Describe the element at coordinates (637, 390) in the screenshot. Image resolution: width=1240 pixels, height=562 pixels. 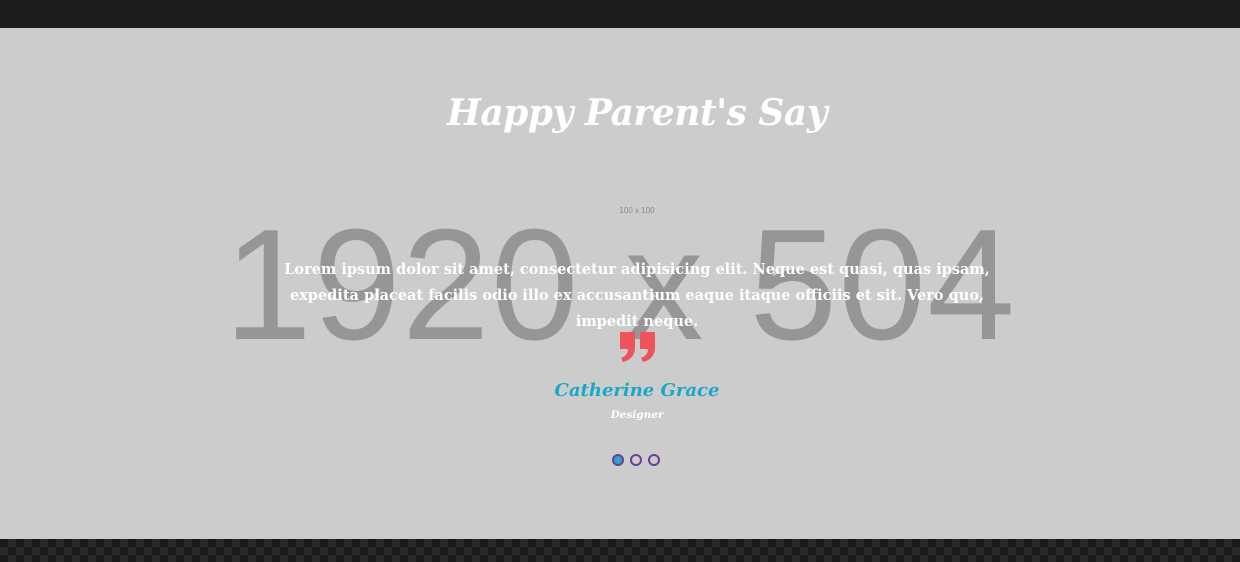
I see `author-name: Catherine Grace` at that location.